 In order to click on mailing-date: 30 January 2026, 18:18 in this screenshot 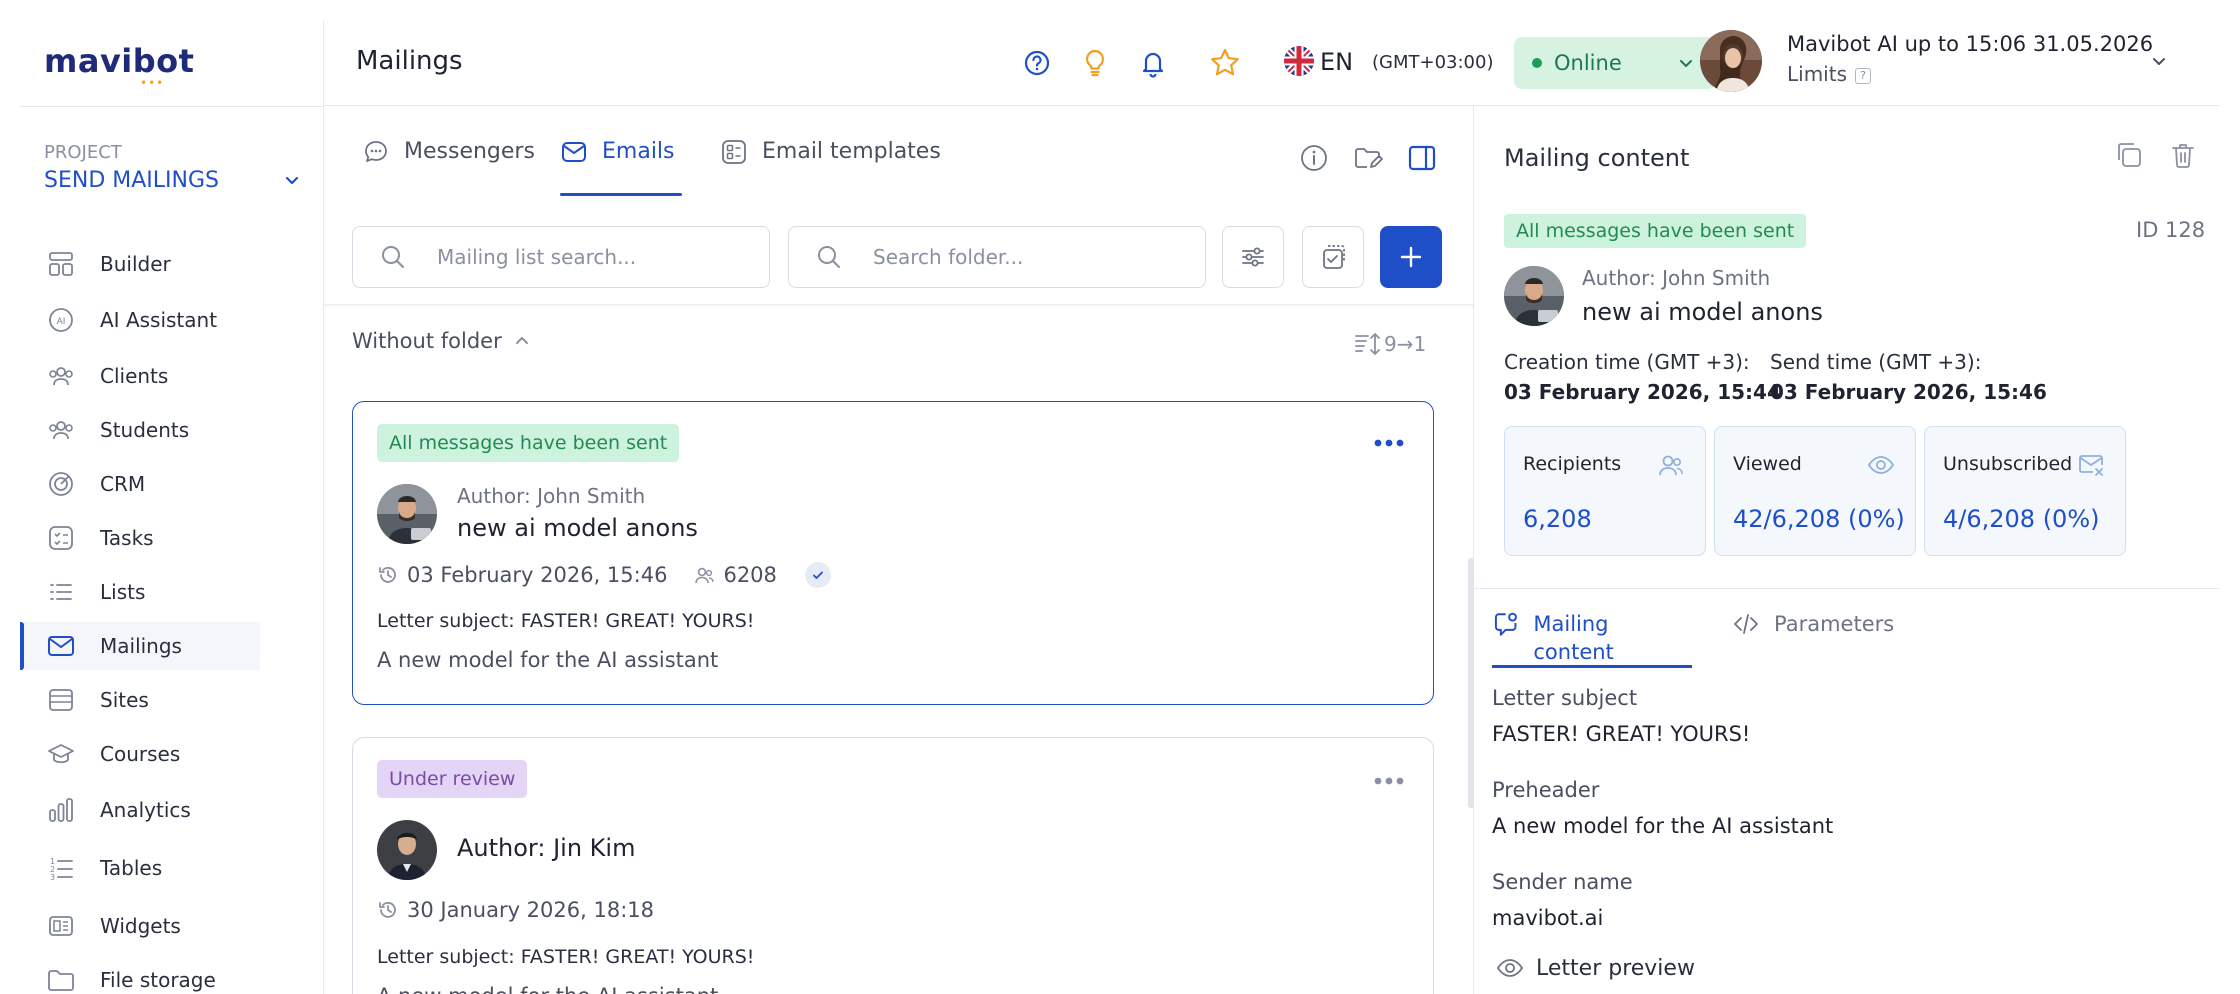, I will do `click(530, 910)`.